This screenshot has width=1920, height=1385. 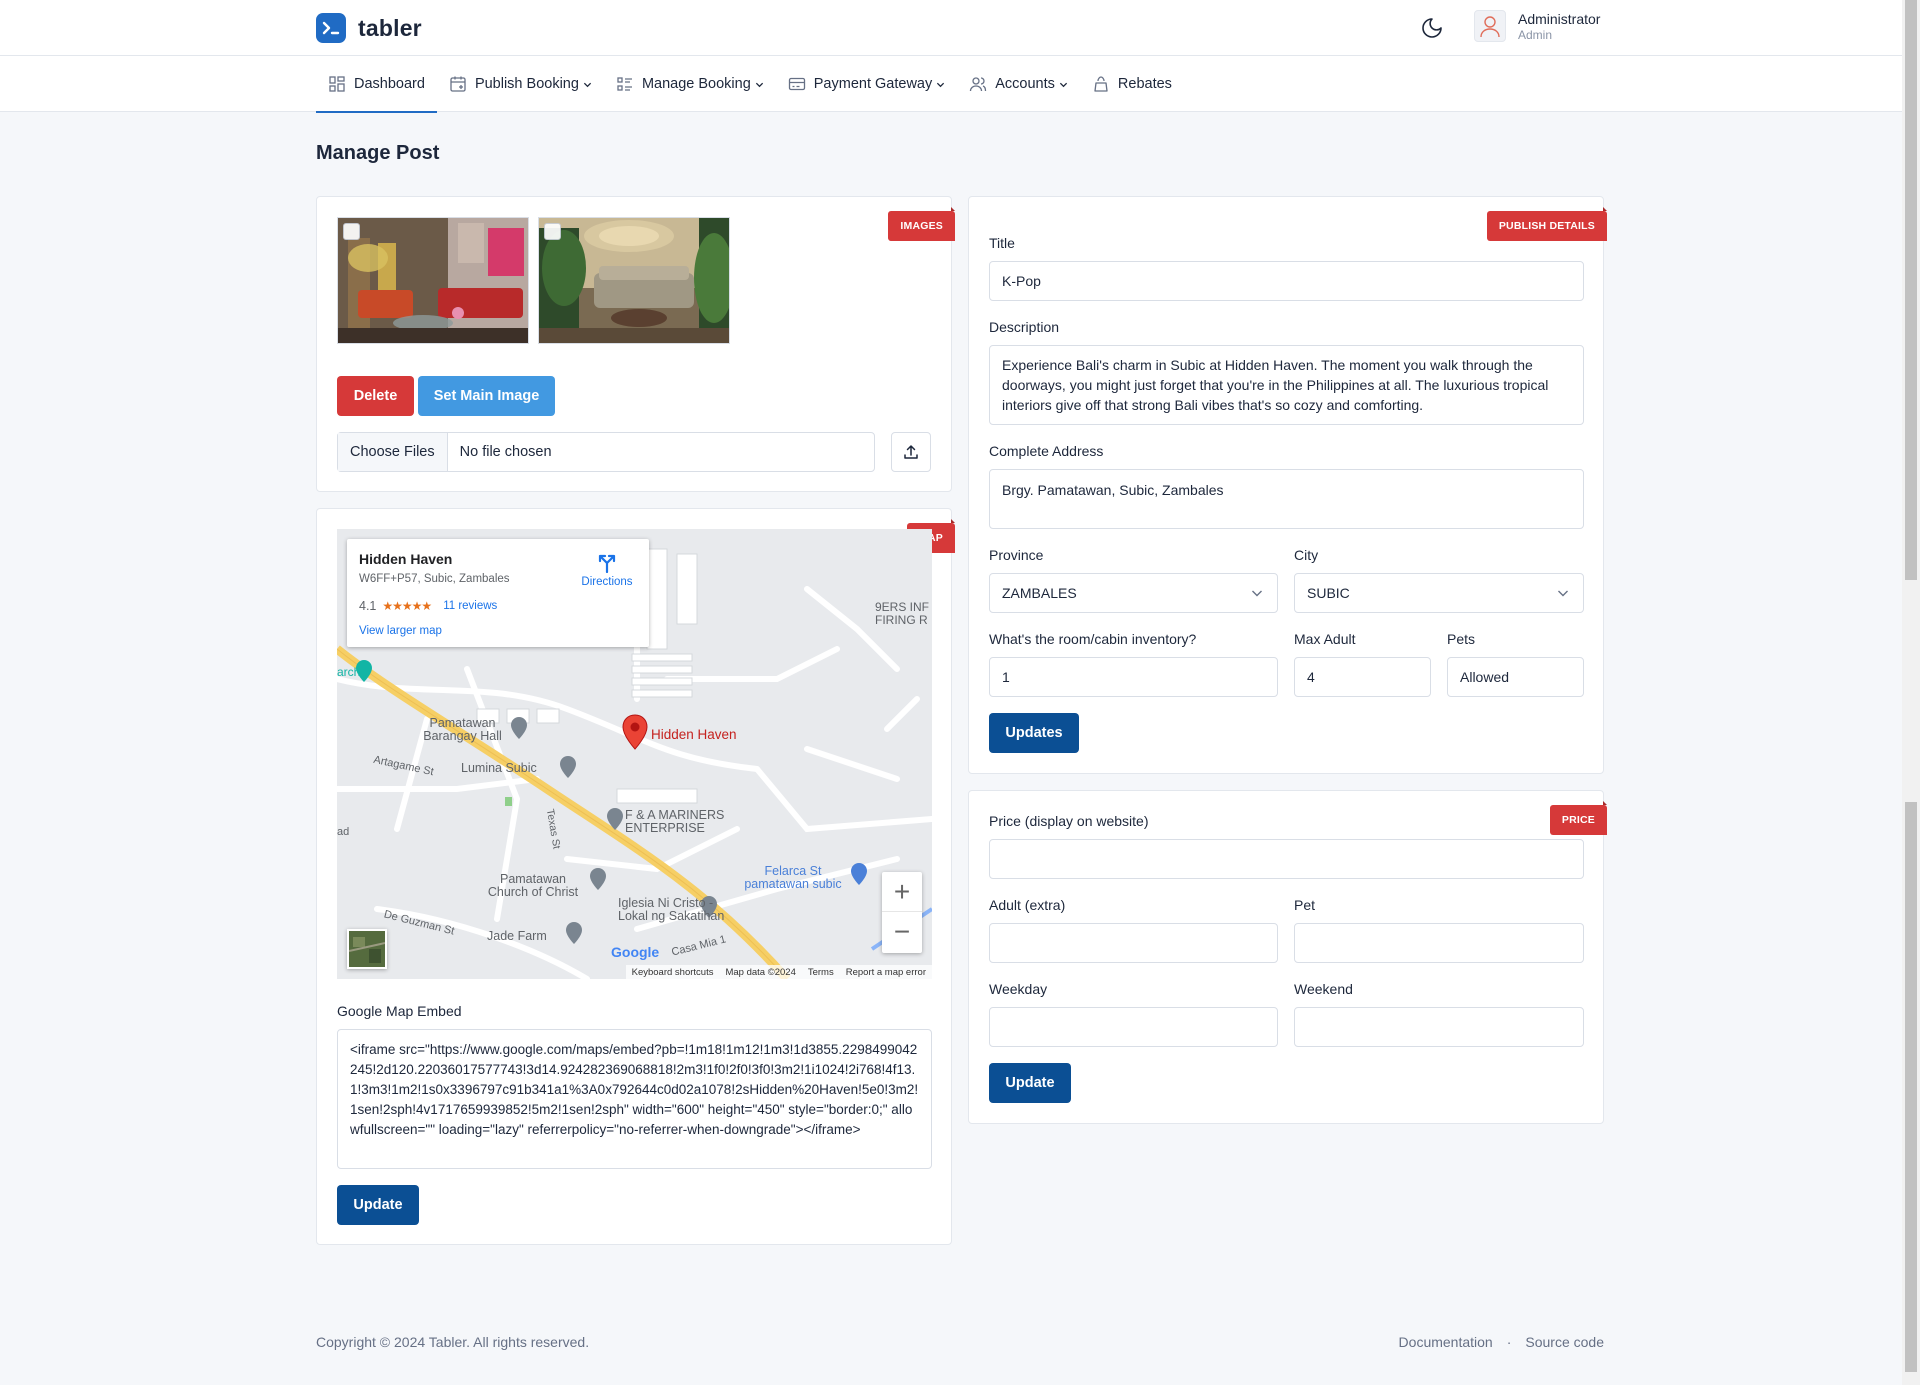 I want to click on nav-rebates: Rebates, so click(x=1132, y=84).